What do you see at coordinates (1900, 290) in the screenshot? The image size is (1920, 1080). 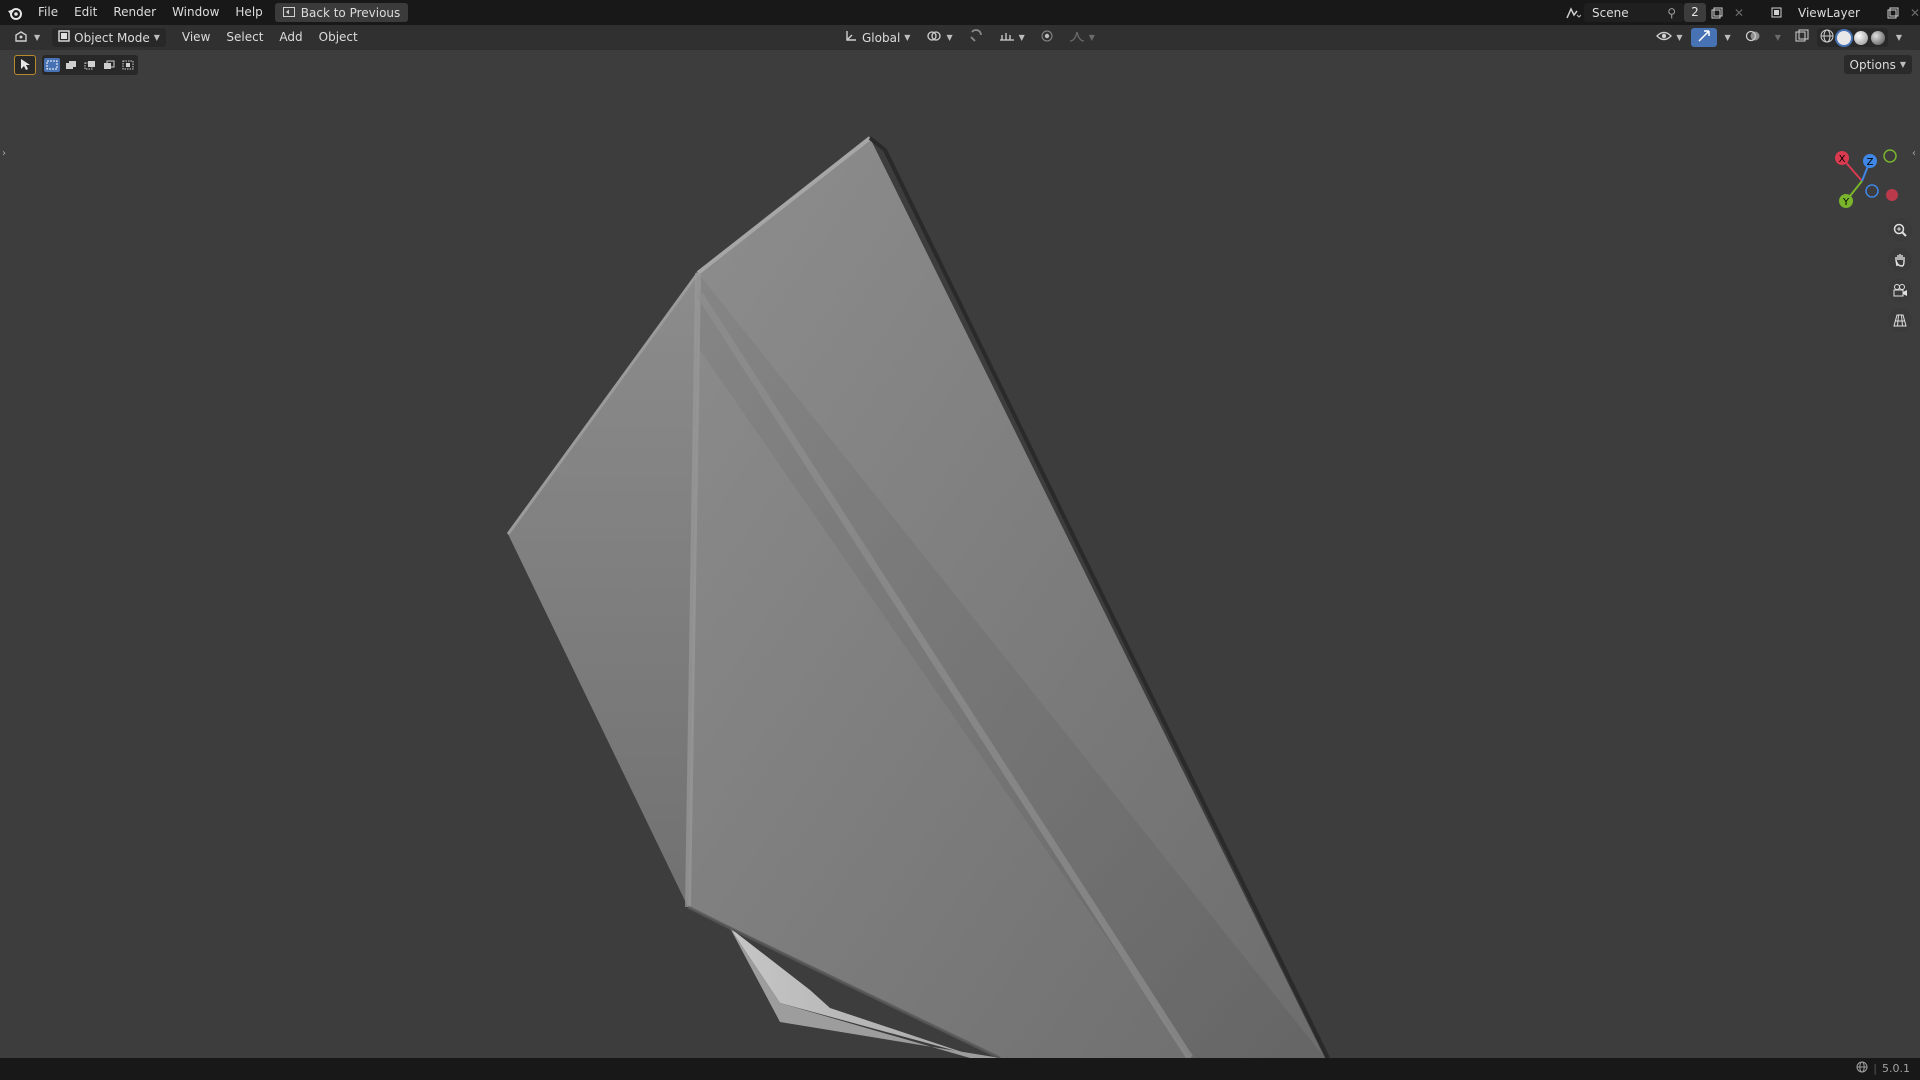 I see `camera-view-icon` at bounding box center [1900, 290].